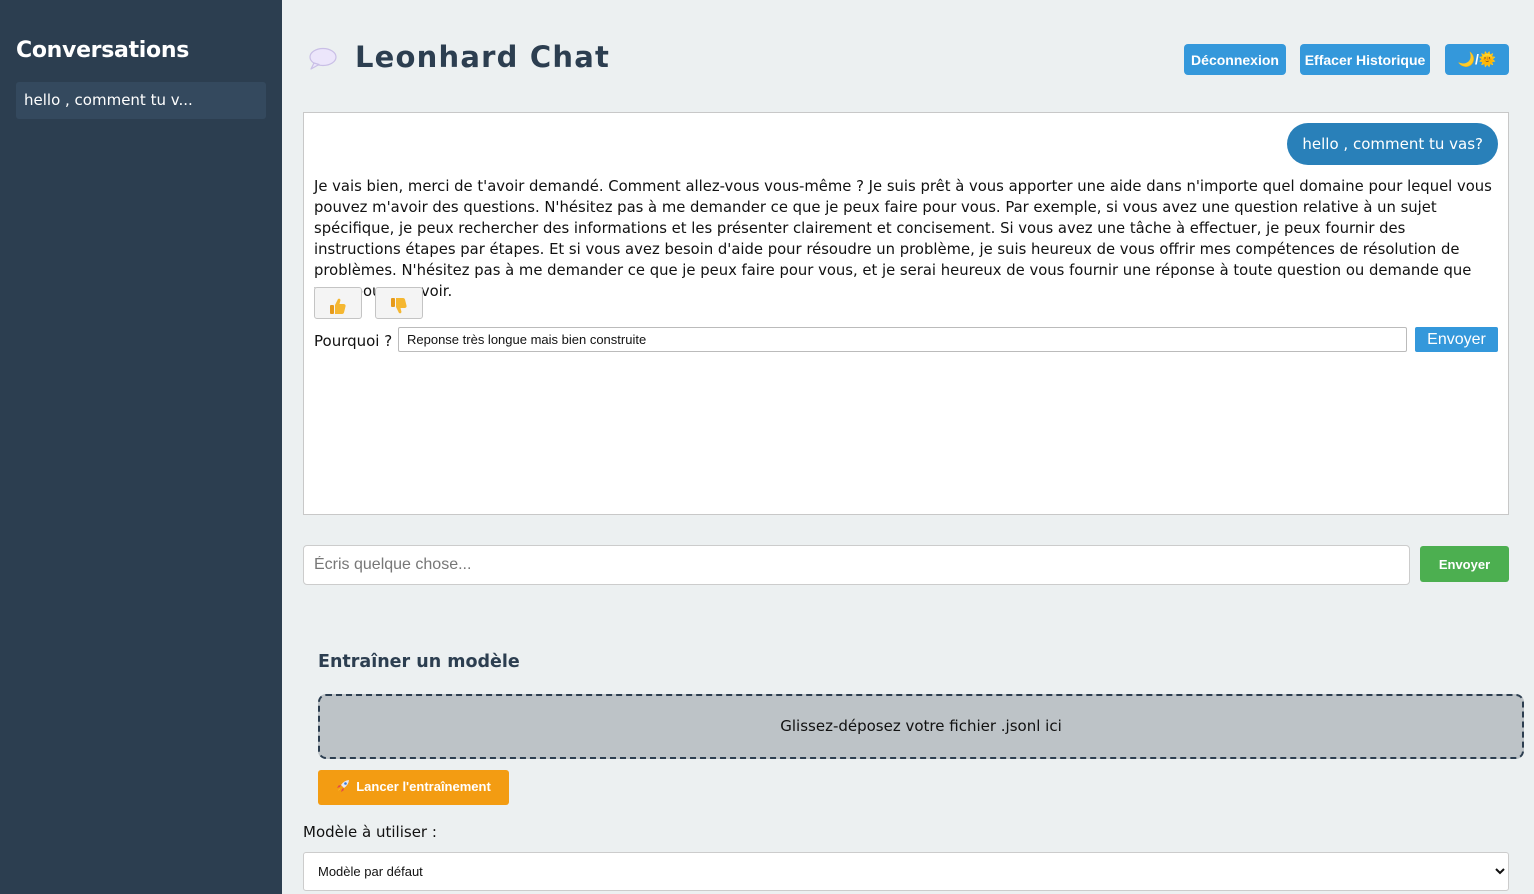 The image size is (1534, 894). I want to click on start-training-label: Lancer l'entraînement, so click(423, 786).